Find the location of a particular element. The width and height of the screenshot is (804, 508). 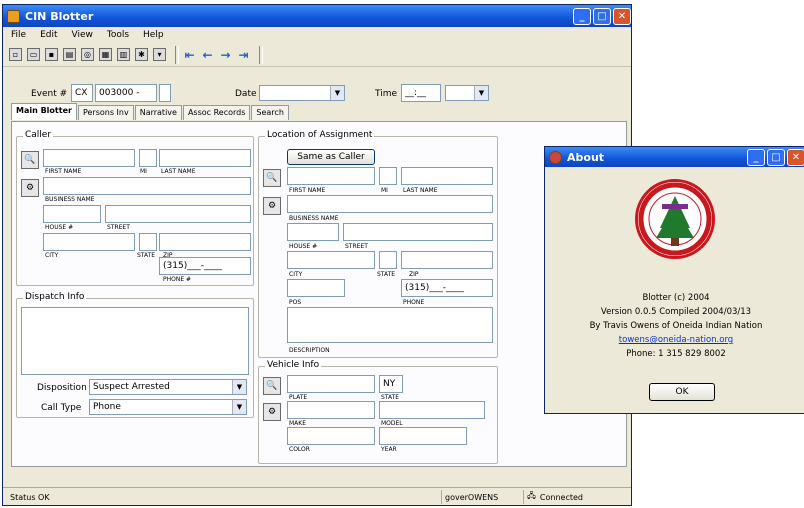

first-record-icon: ⇤ is located at coordinates (189, 54).